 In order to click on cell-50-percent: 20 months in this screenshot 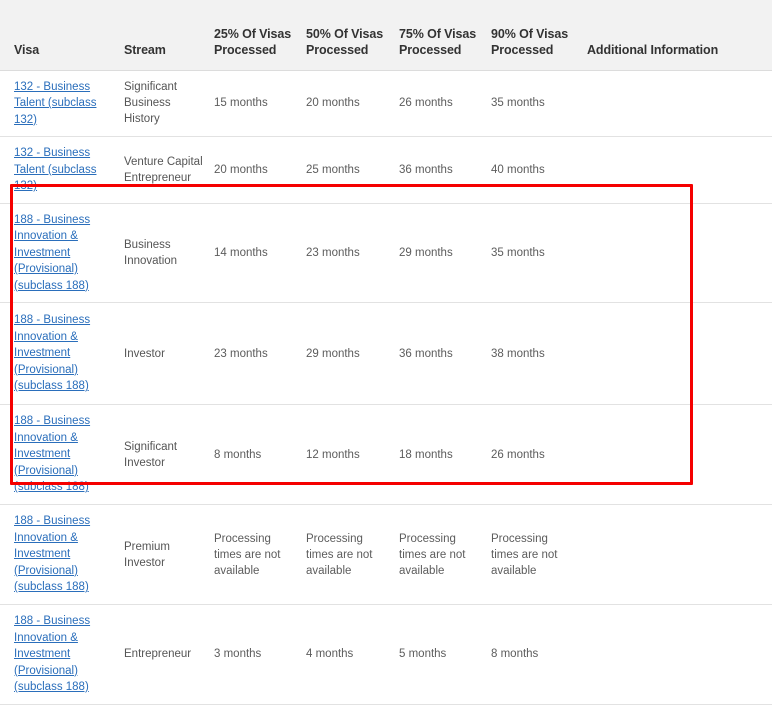, I will do `click(352, 103)`.